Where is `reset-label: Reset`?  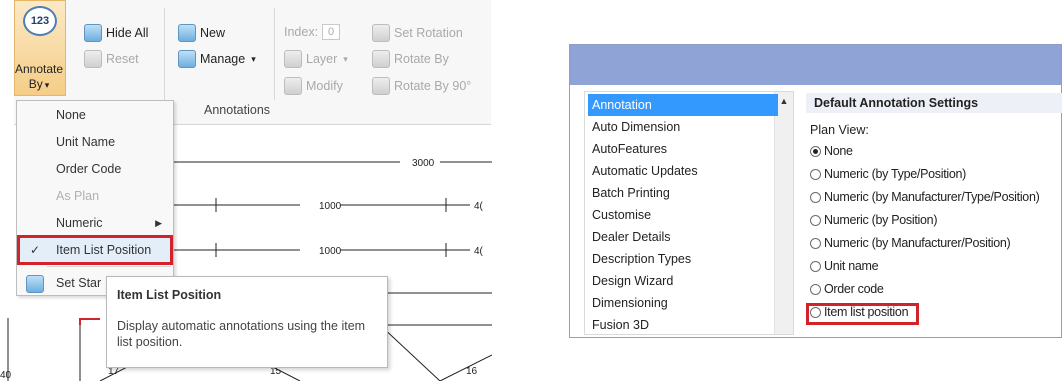
reset-label: Reset is located at coordinates (122, 59).